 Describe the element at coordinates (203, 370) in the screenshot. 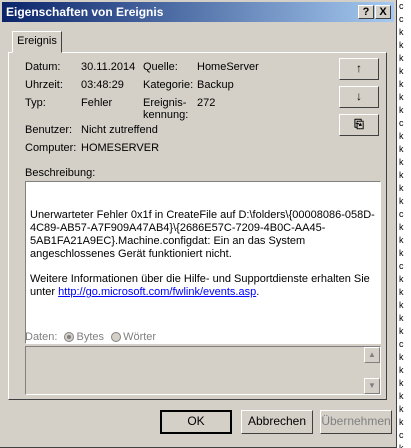

I see `data-textbox: ▲ ▼` at that location.